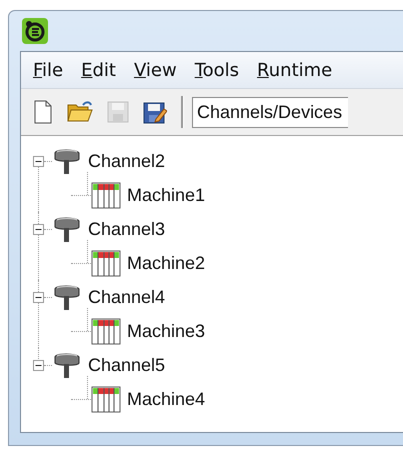 This screenshot has height=451, width=403. What do you see at coordinates (166, 331) in the screenshot?
I see `device-label: Machine3` at bounding box center [166, 331].